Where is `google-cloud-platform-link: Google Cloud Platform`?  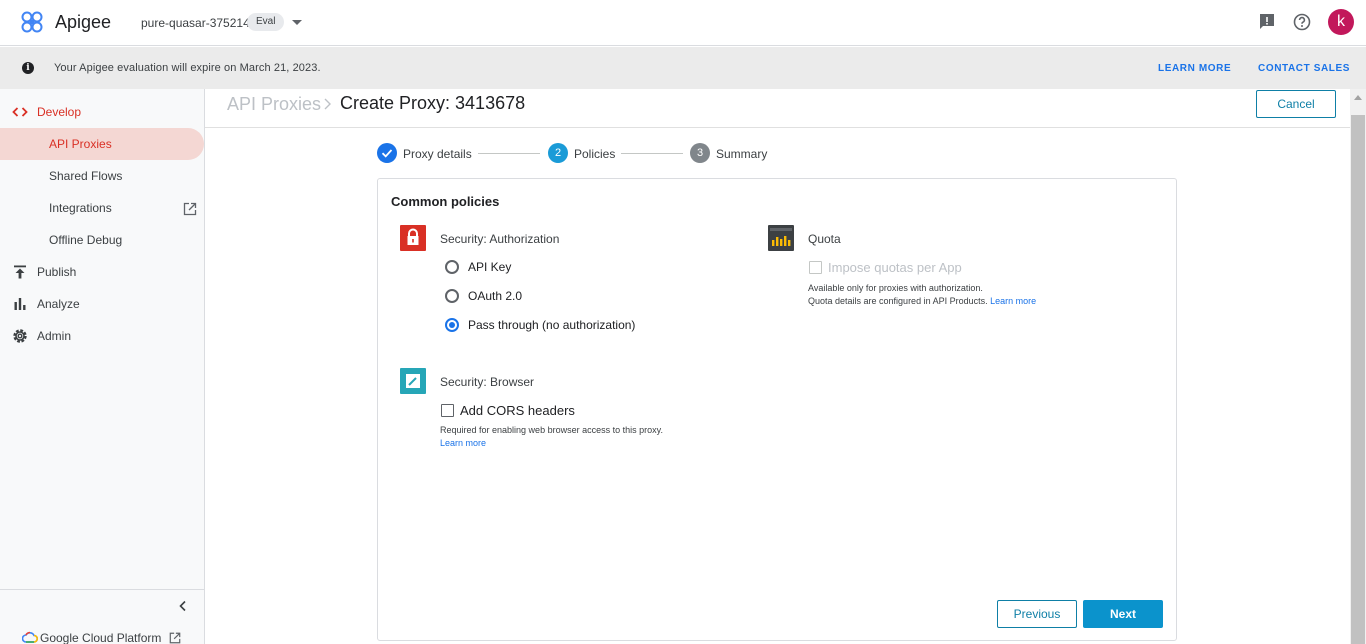
google-cloud-platform-link: Google Cloud Platform is located at coordinates (100, 637).